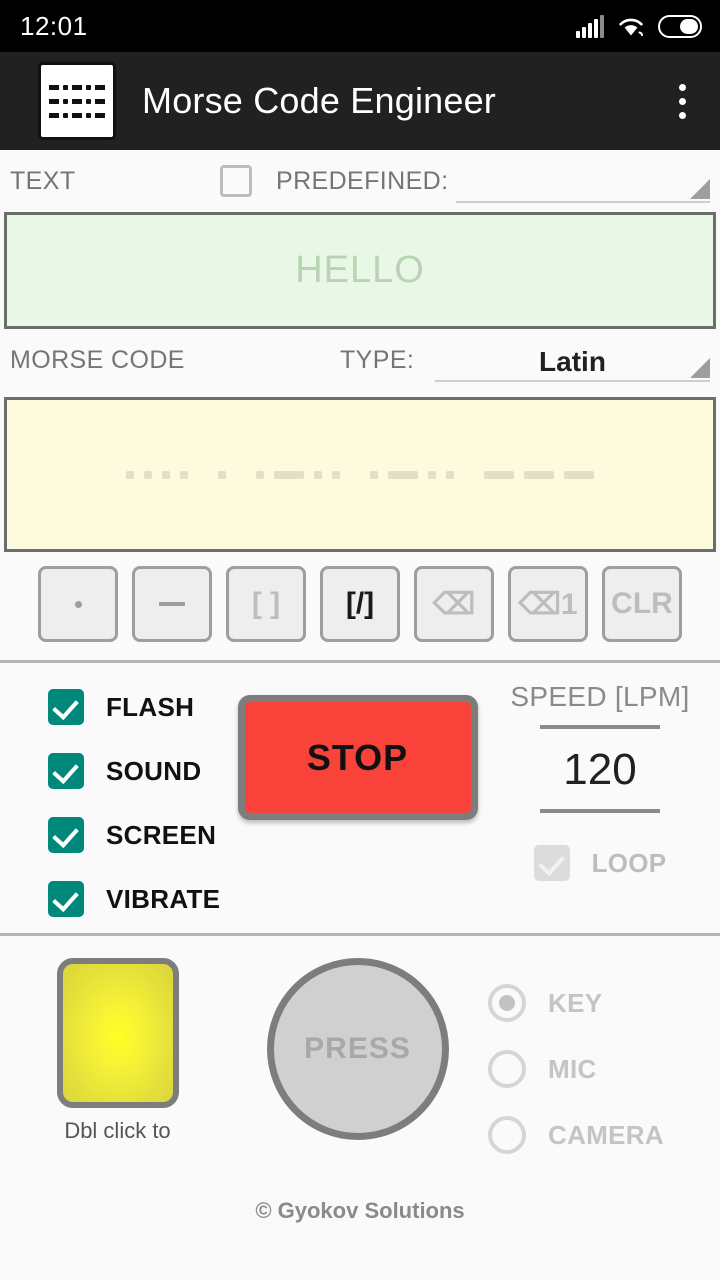  I want to click on radio-label: CAMERA, so click(606, 1134).